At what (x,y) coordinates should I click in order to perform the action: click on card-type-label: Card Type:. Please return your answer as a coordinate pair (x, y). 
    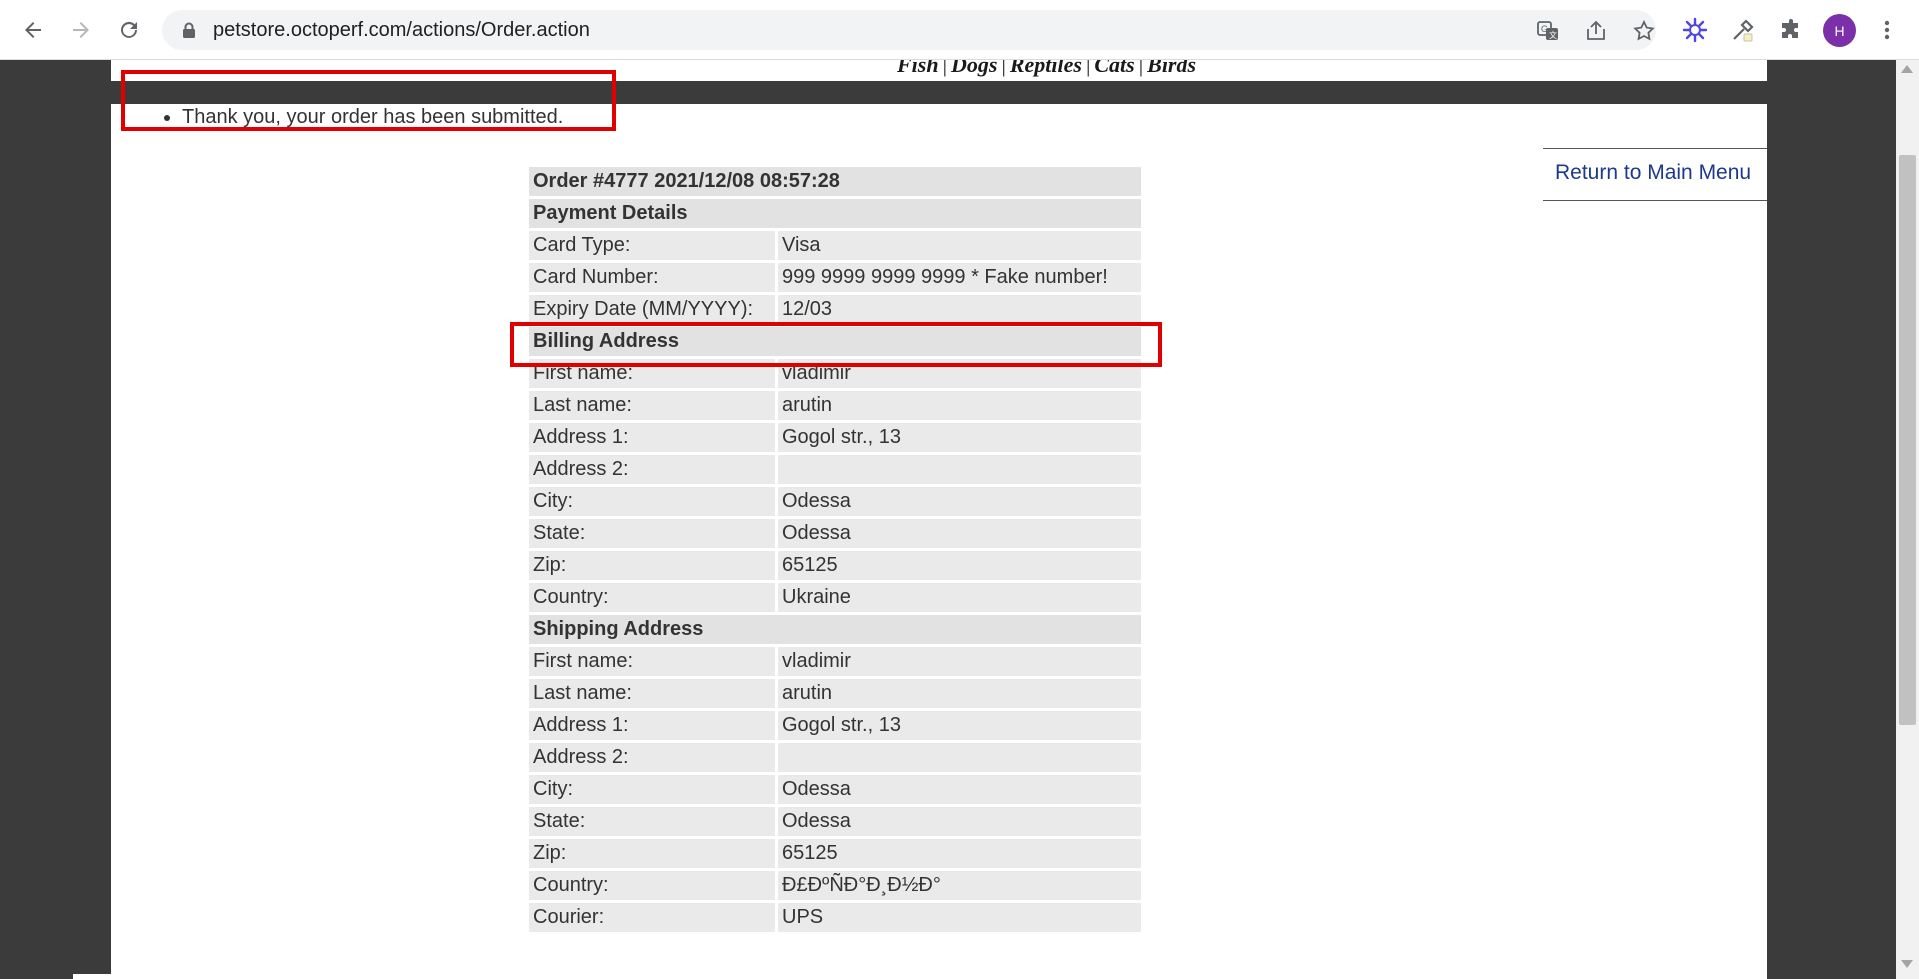
    Looking at the image, I should click on (652, 245).